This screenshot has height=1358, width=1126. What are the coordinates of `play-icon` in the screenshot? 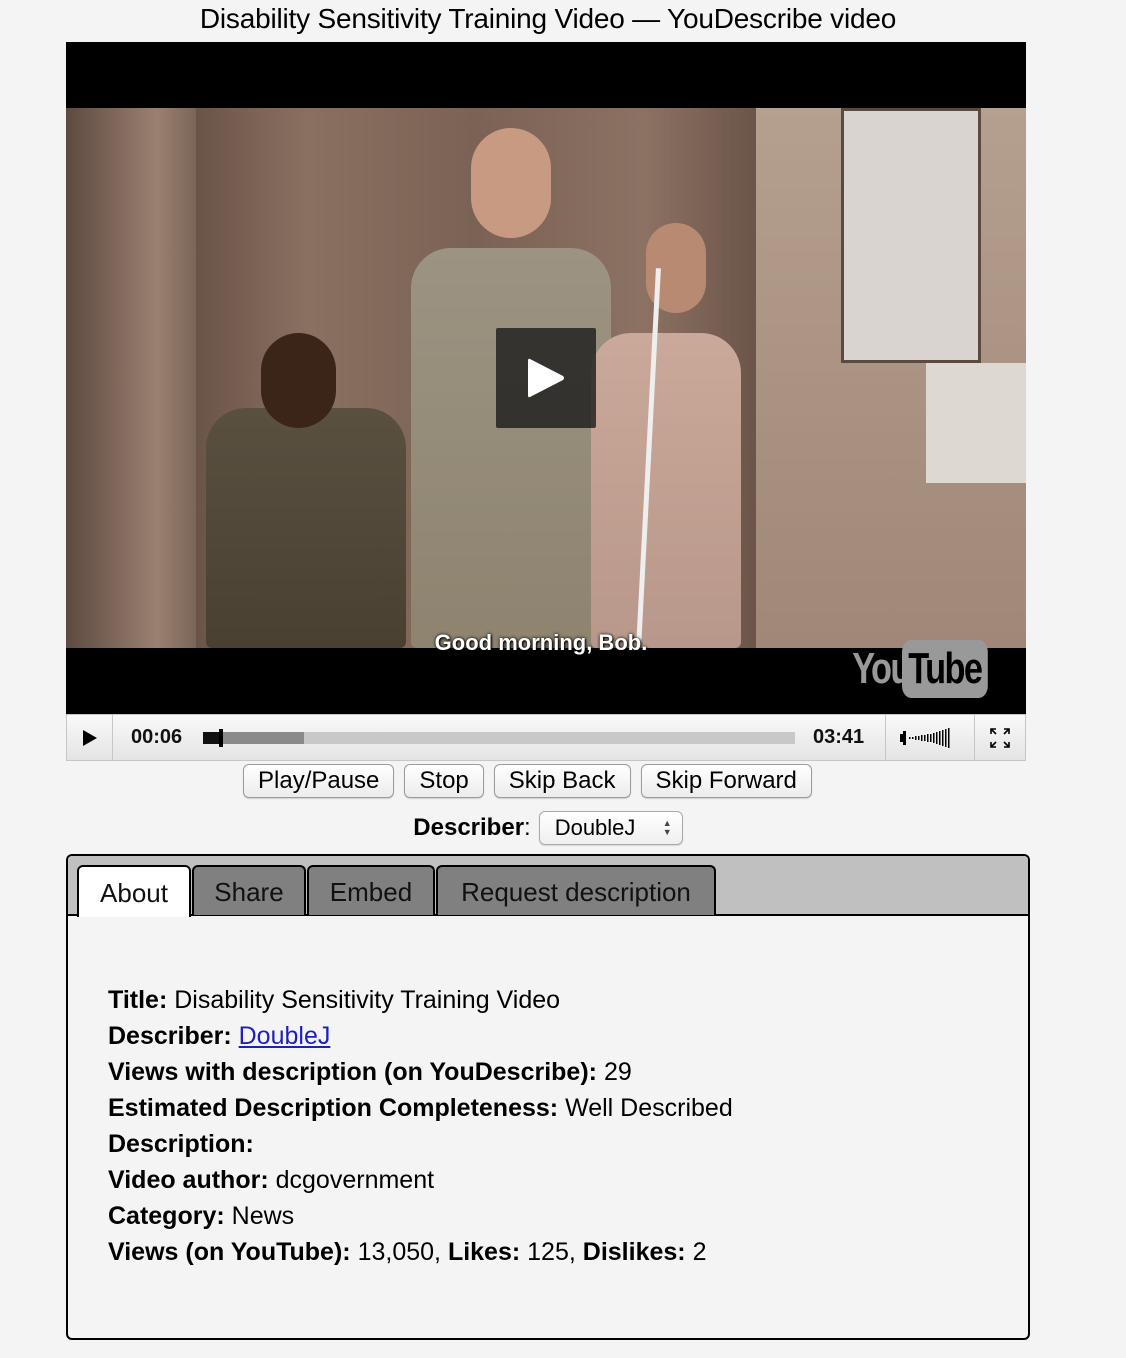 It's located at (89, 737).